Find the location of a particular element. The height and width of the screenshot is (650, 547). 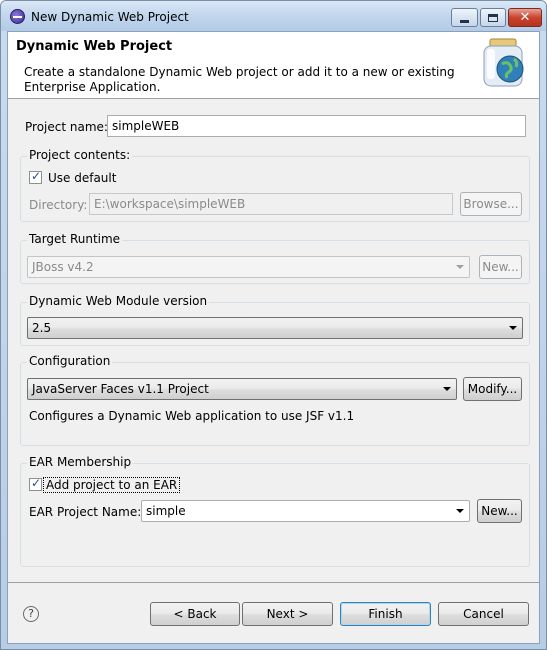

minimize-button is located at coordinates (464, 17).